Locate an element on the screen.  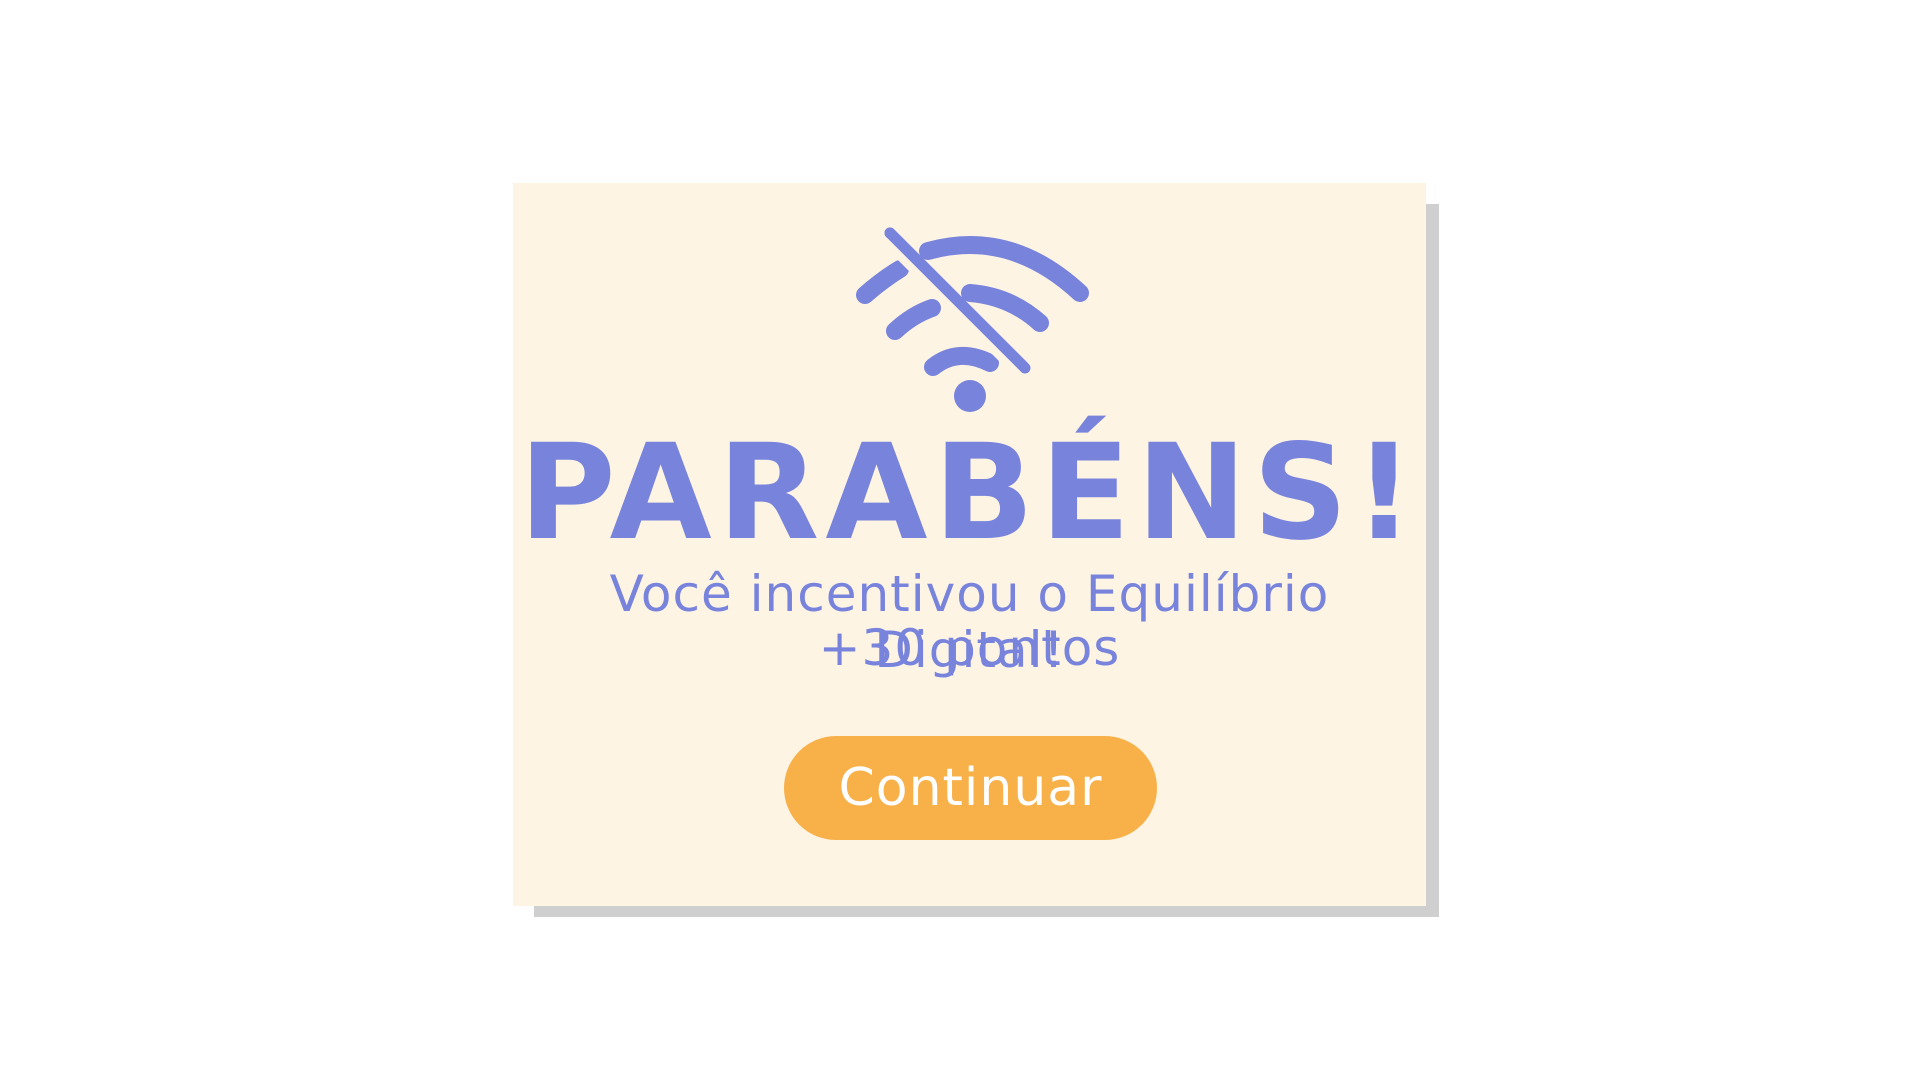
wifi-off-icon is located at coordinates (972, 319).